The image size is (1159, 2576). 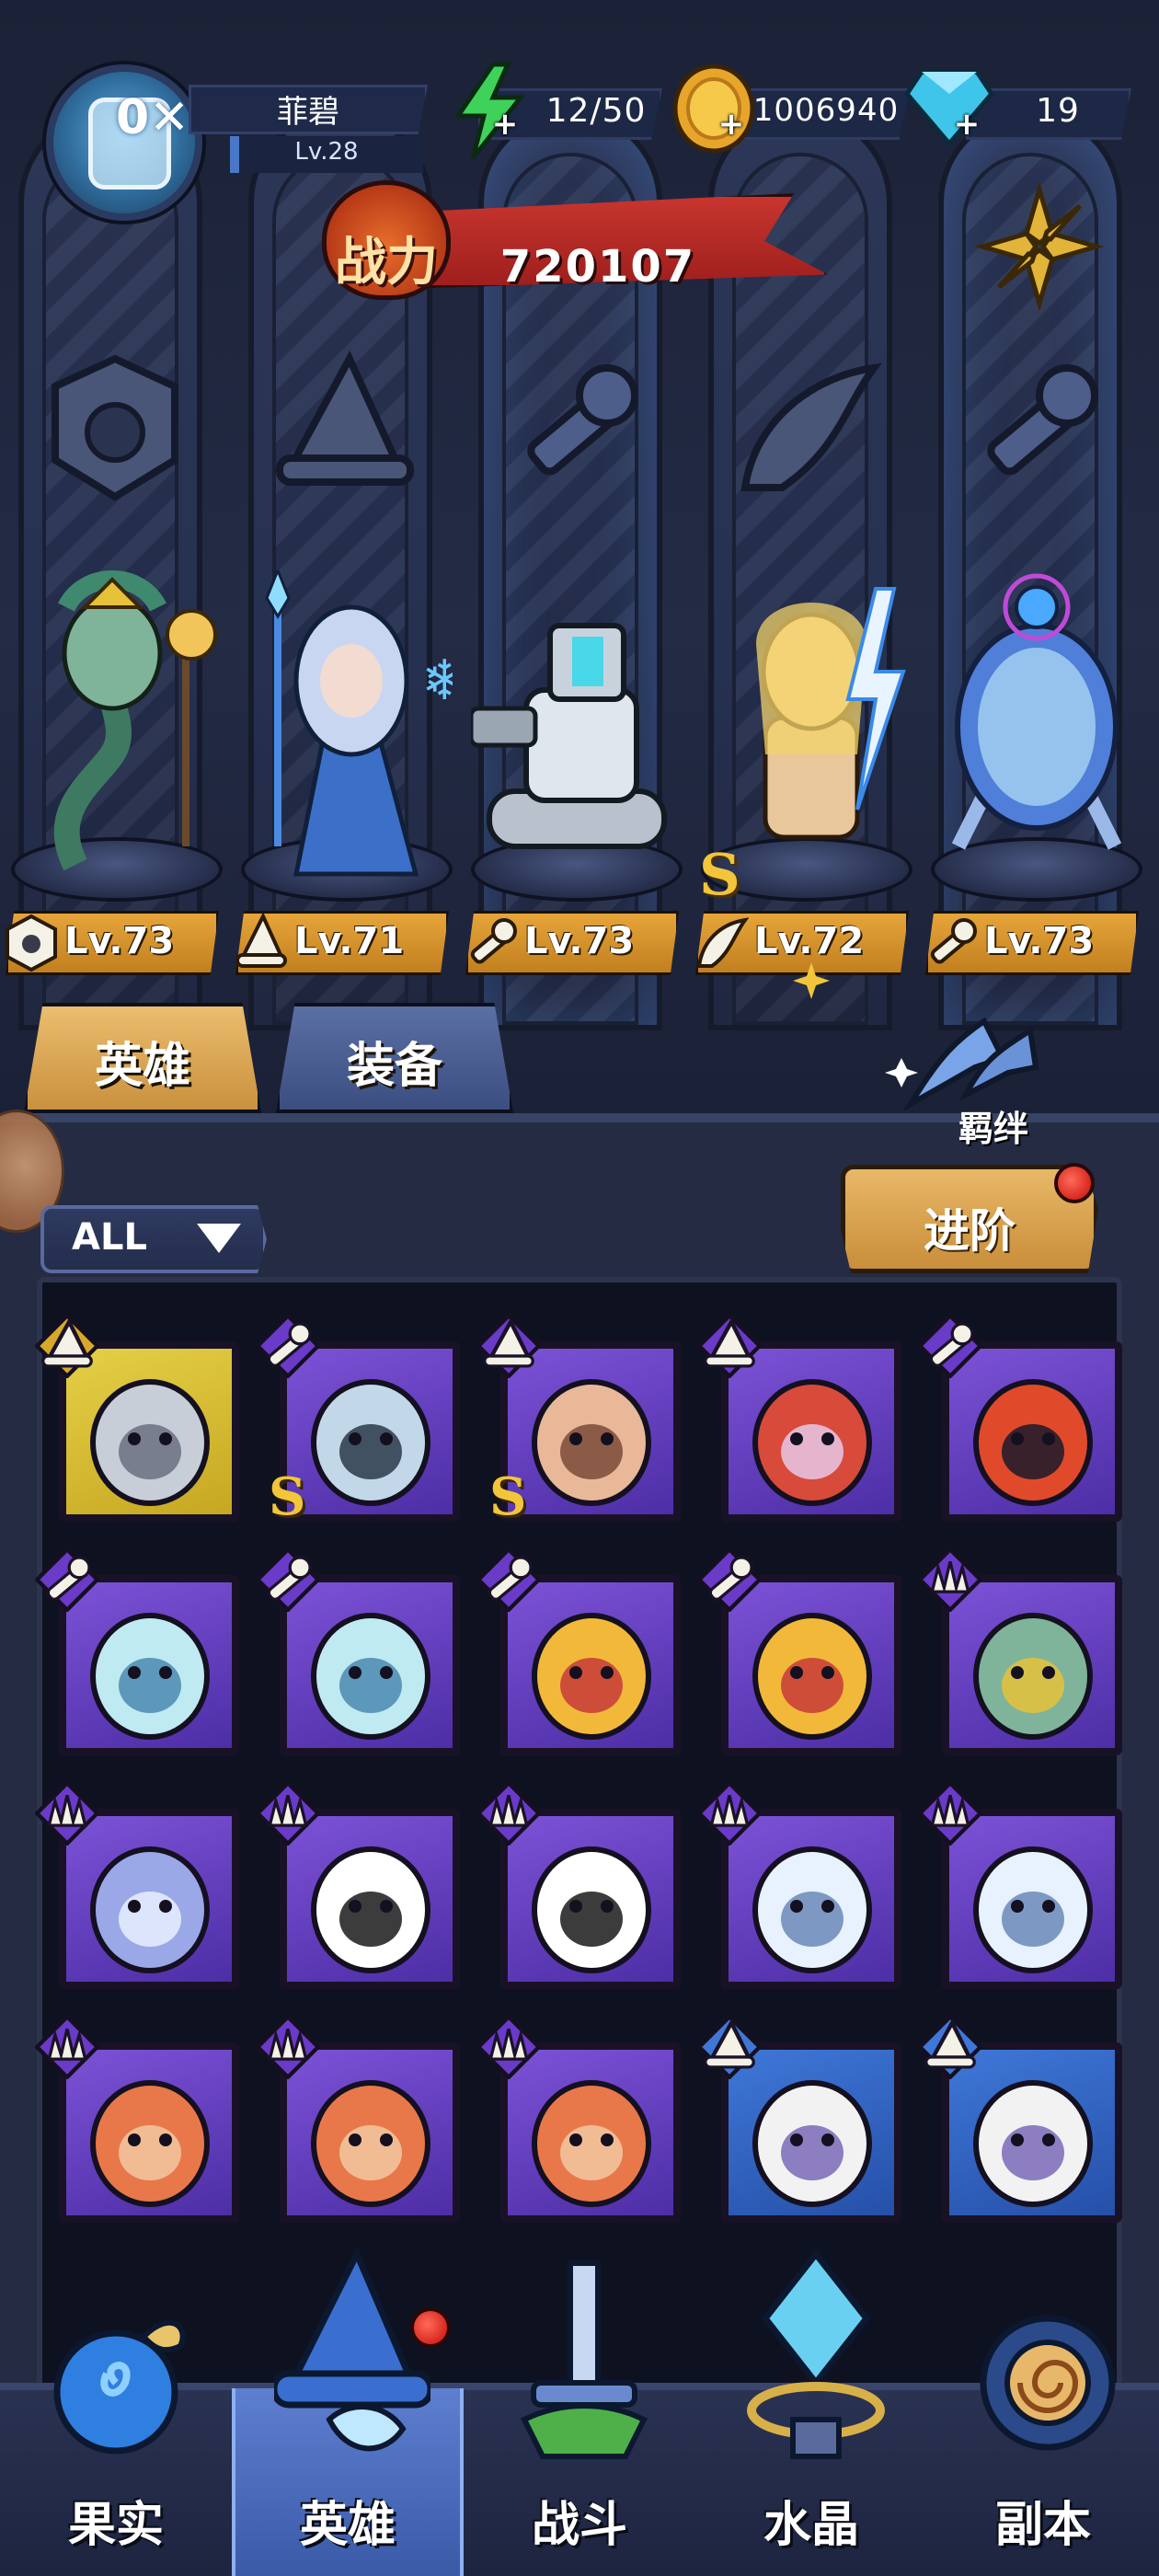 What do you see at coordinates (826, 110) in the screenshot?
I see `gold-value: 1006940` at bounding box center [826, 110].